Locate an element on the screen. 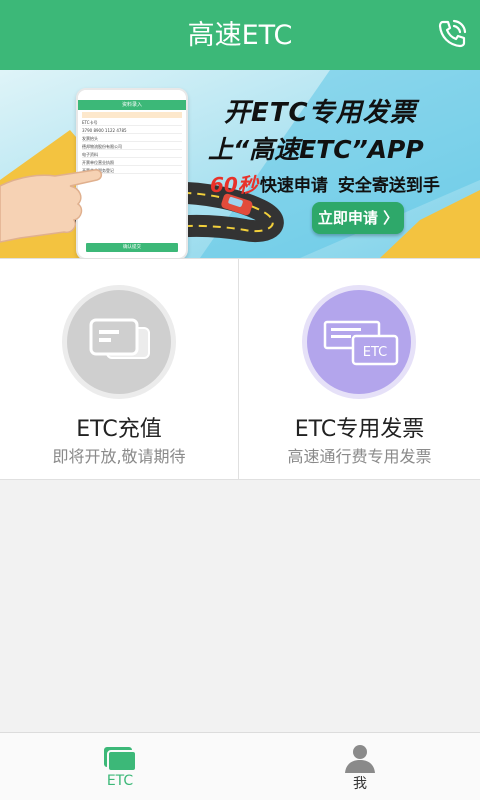  banner-subheadline: 上“高速ETC”APP is located at coordinates (316, 149).